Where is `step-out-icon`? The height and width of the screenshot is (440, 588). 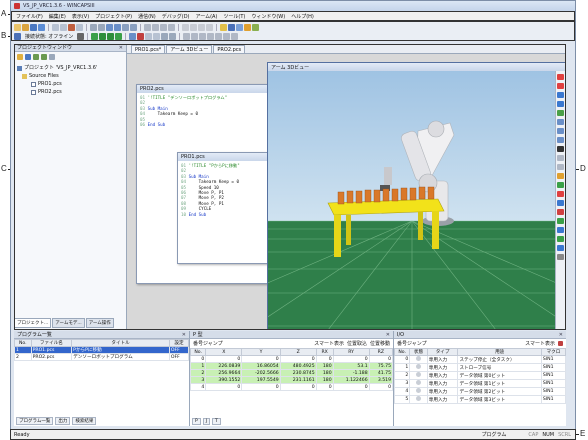
step-out-icon is located at coordinates (157, 36).